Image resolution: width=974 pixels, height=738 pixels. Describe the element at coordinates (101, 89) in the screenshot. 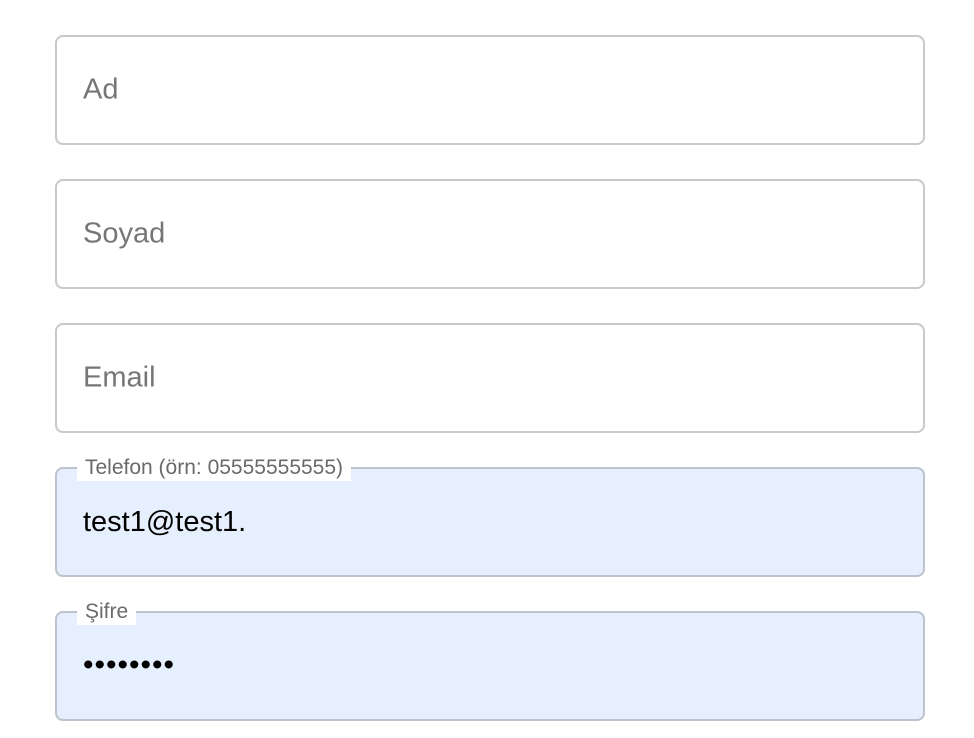

I see `first-name-placeholder: Ad` at that location.